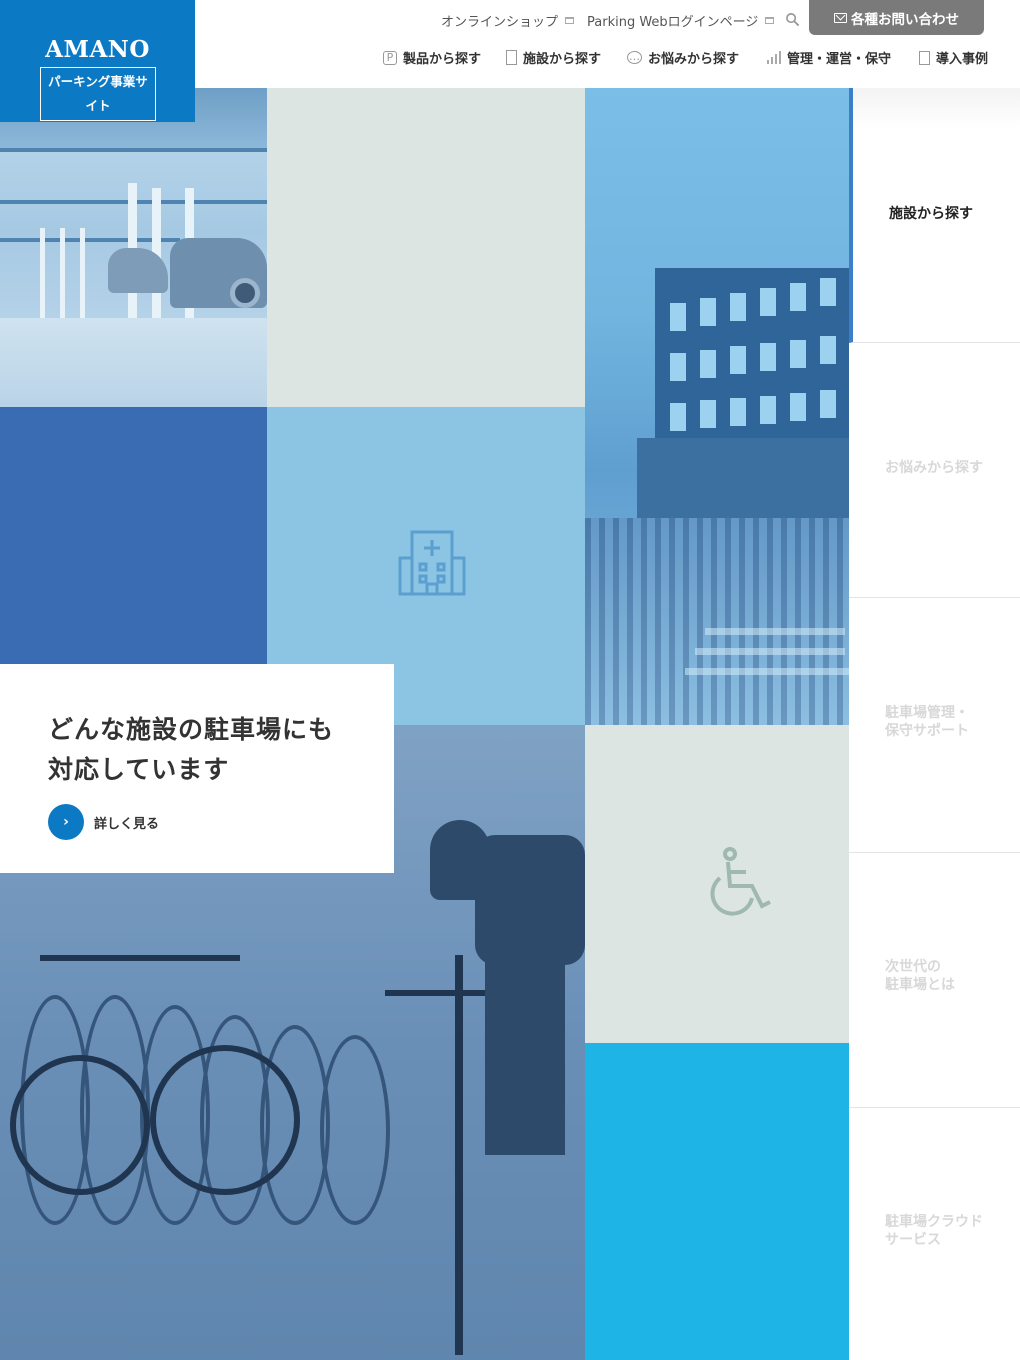  What do you see at coordinates (562, 59) in the screenshot?
I see `nav-facilities-label: 施設から探す` at bounding box center [562, 59].